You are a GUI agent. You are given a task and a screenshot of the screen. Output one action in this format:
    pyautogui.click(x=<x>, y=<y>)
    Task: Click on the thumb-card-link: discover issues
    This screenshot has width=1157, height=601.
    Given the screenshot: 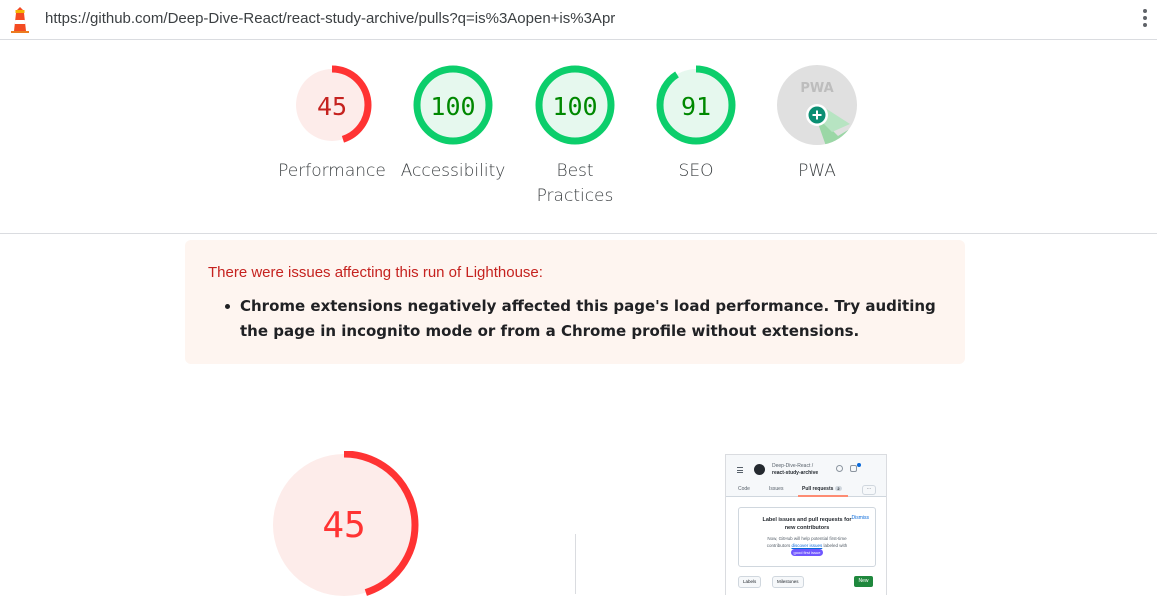 What is the action you would take?
    pyautogui.click(x=807, y=545)
    